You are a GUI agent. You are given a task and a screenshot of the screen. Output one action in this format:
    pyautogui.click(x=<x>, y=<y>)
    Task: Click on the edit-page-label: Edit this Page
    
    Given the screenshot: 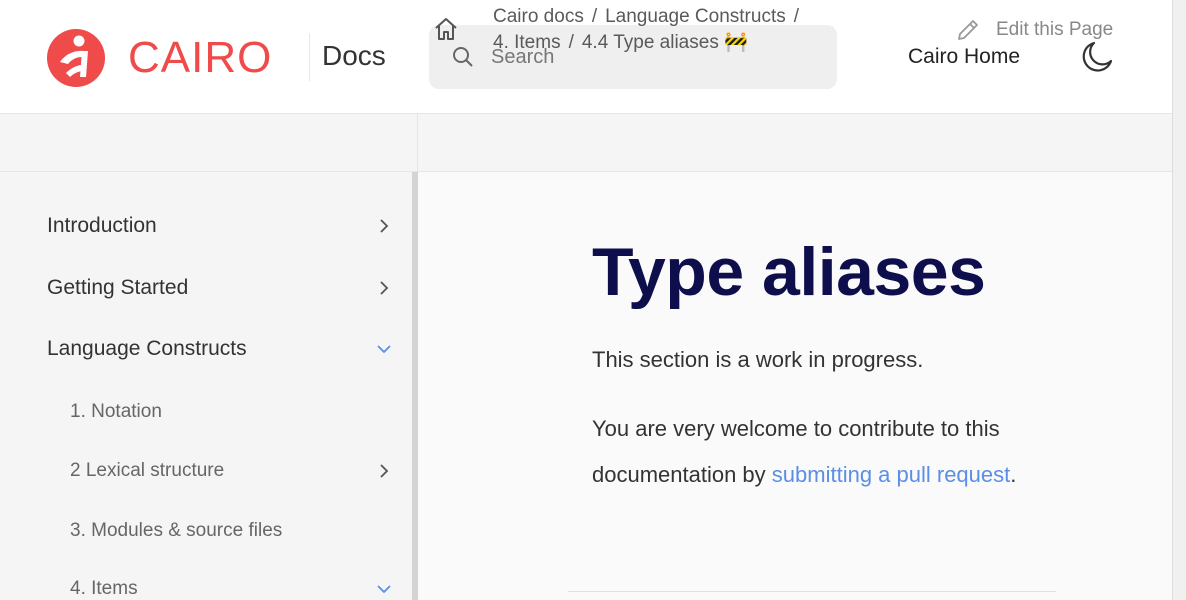 What is the action you would take?
    pyautogui.click(x=1055, y=29)
    